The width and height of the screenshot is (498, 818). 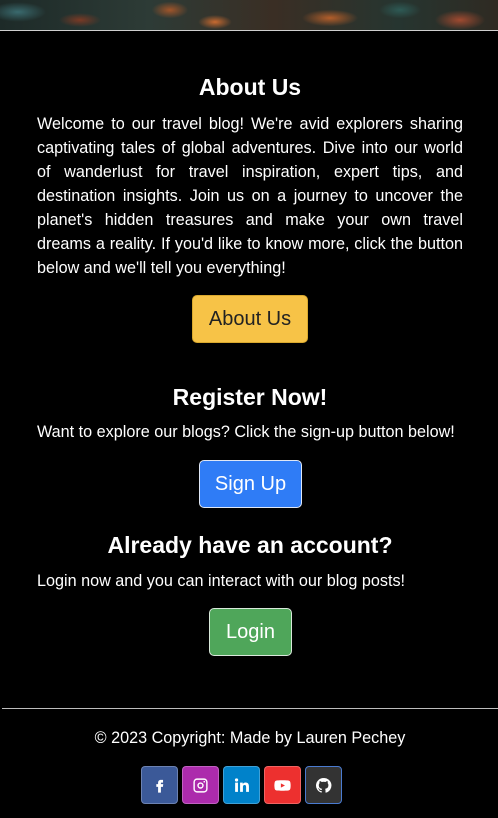 What do you see at coordinates (250, 87) in the screenshot?
I see `about-title: About Us` at bounding box center [250, 87].